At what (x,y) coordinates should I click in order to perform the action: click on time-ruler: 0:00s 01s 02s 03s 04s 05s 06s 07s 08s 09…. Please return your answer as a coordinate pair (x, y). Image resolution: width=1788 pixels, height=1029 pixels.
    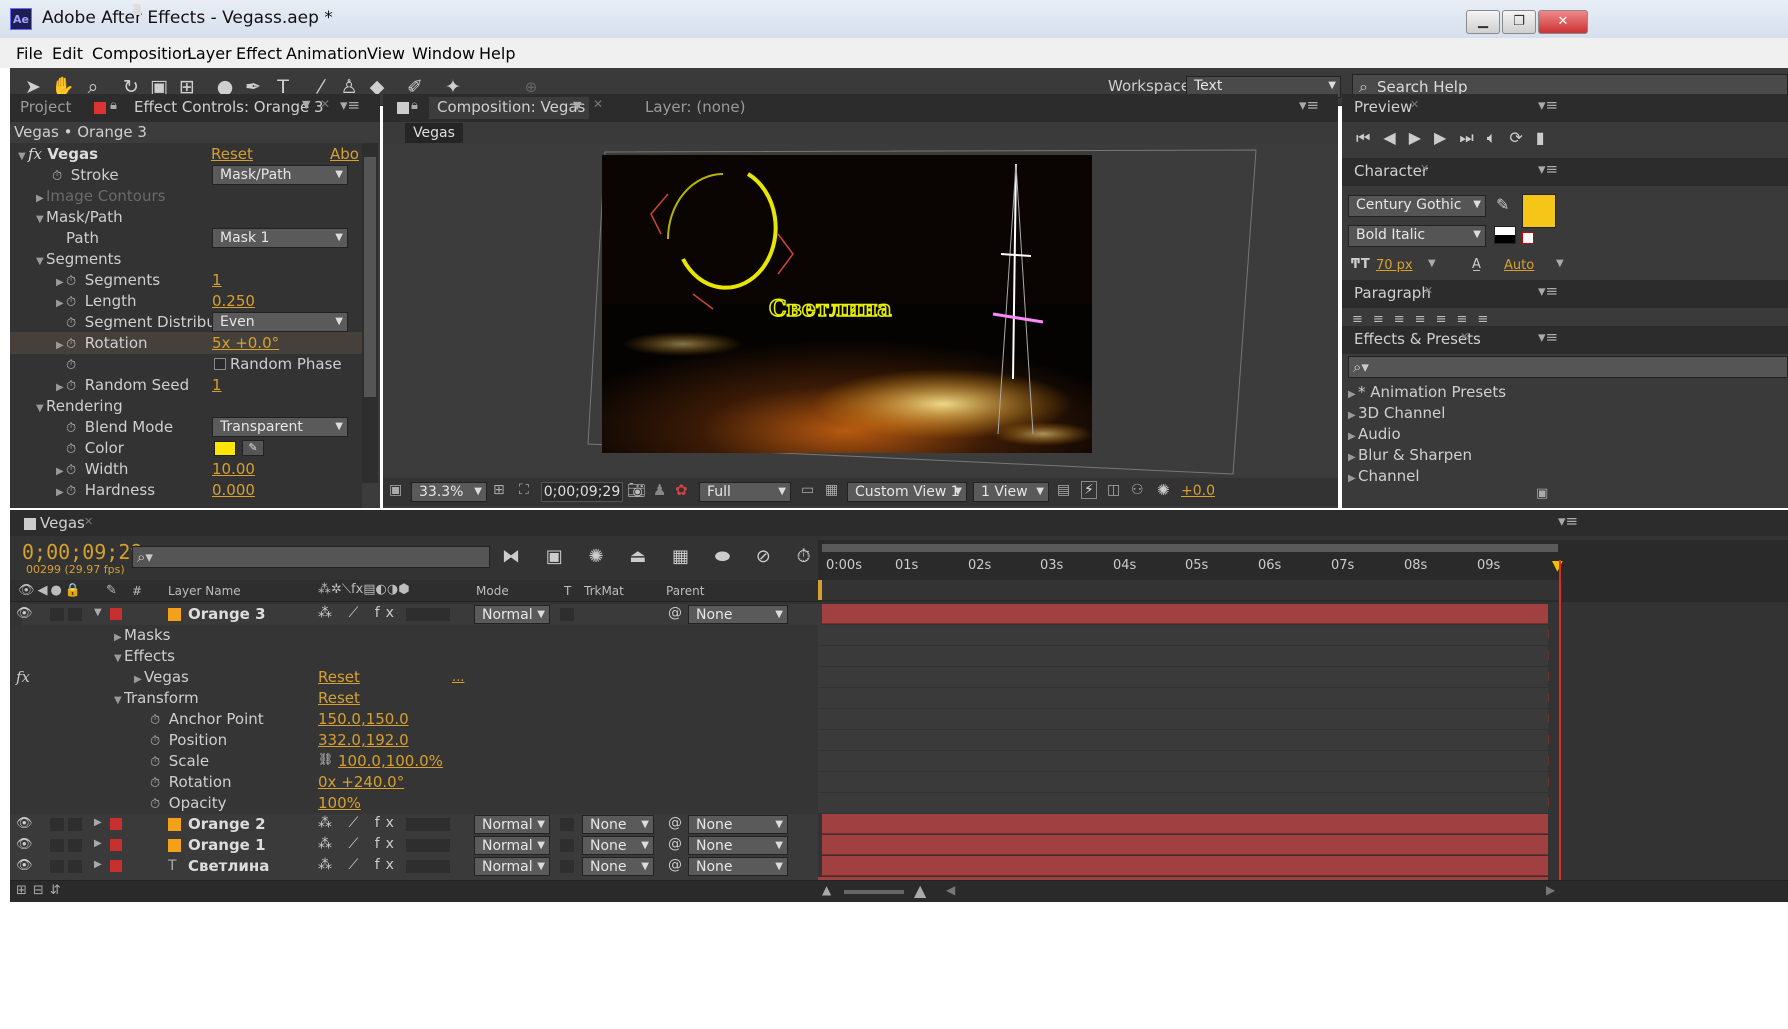
    Looking at the image, I should click on (1303, 571).